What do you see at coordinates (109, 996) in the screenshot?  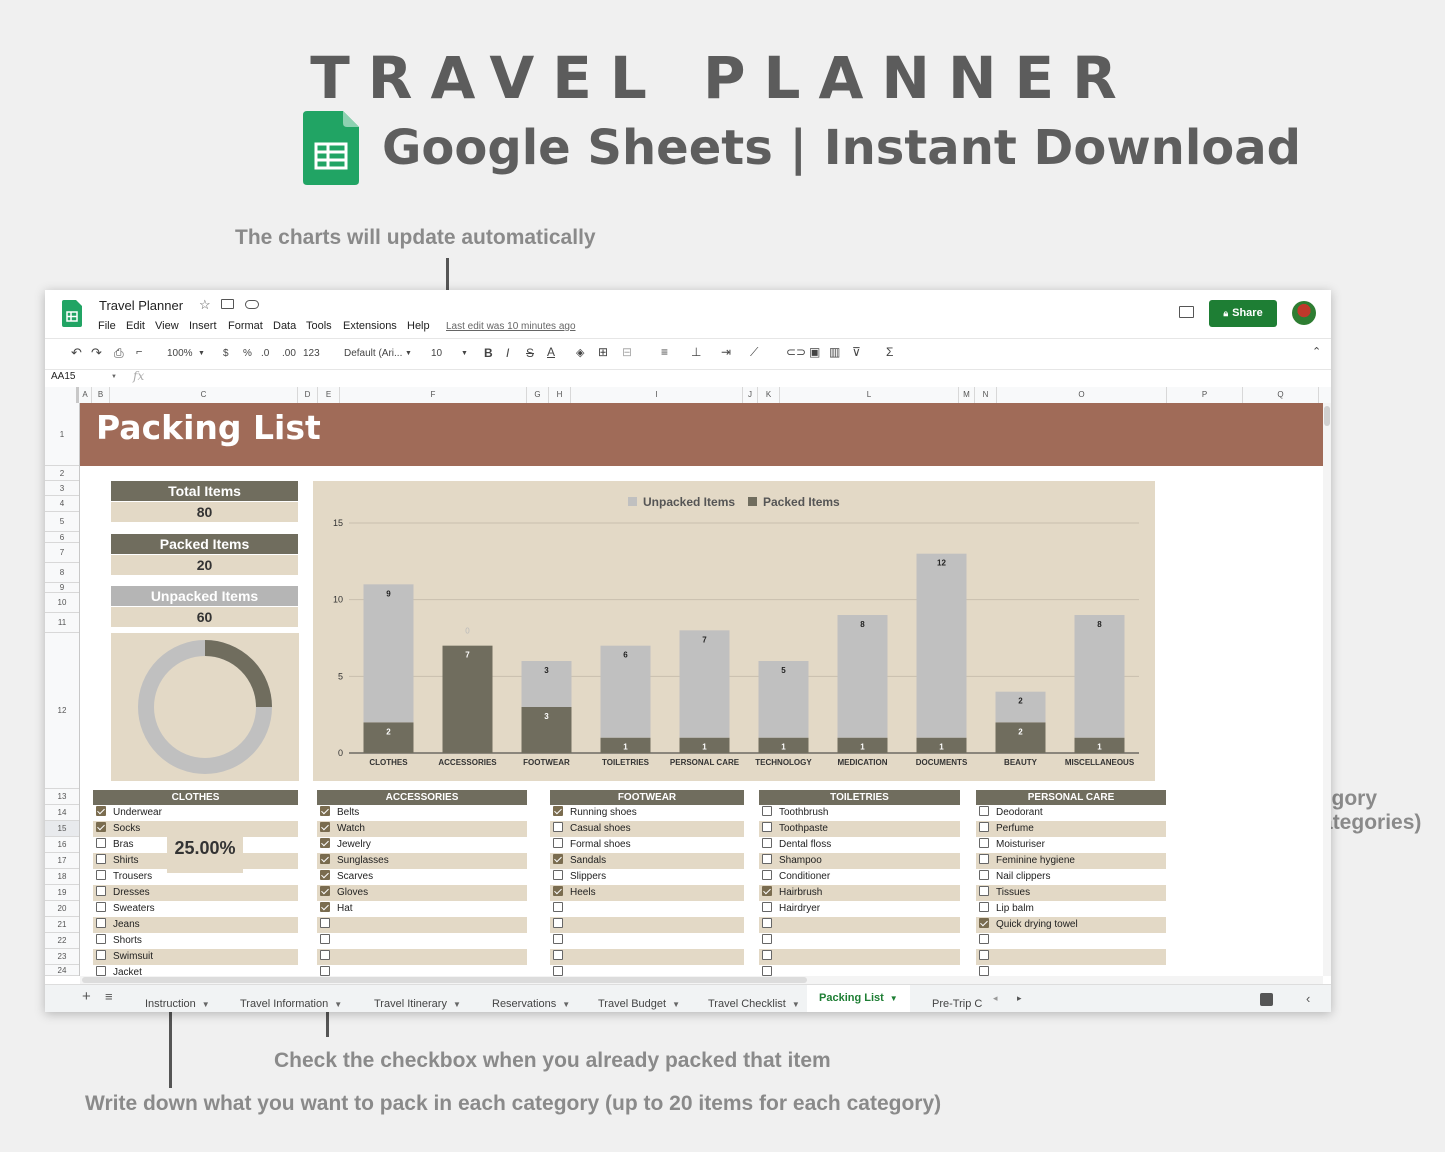 I see `all-sheets-icon: ≡` at bounding box center [109, 996].